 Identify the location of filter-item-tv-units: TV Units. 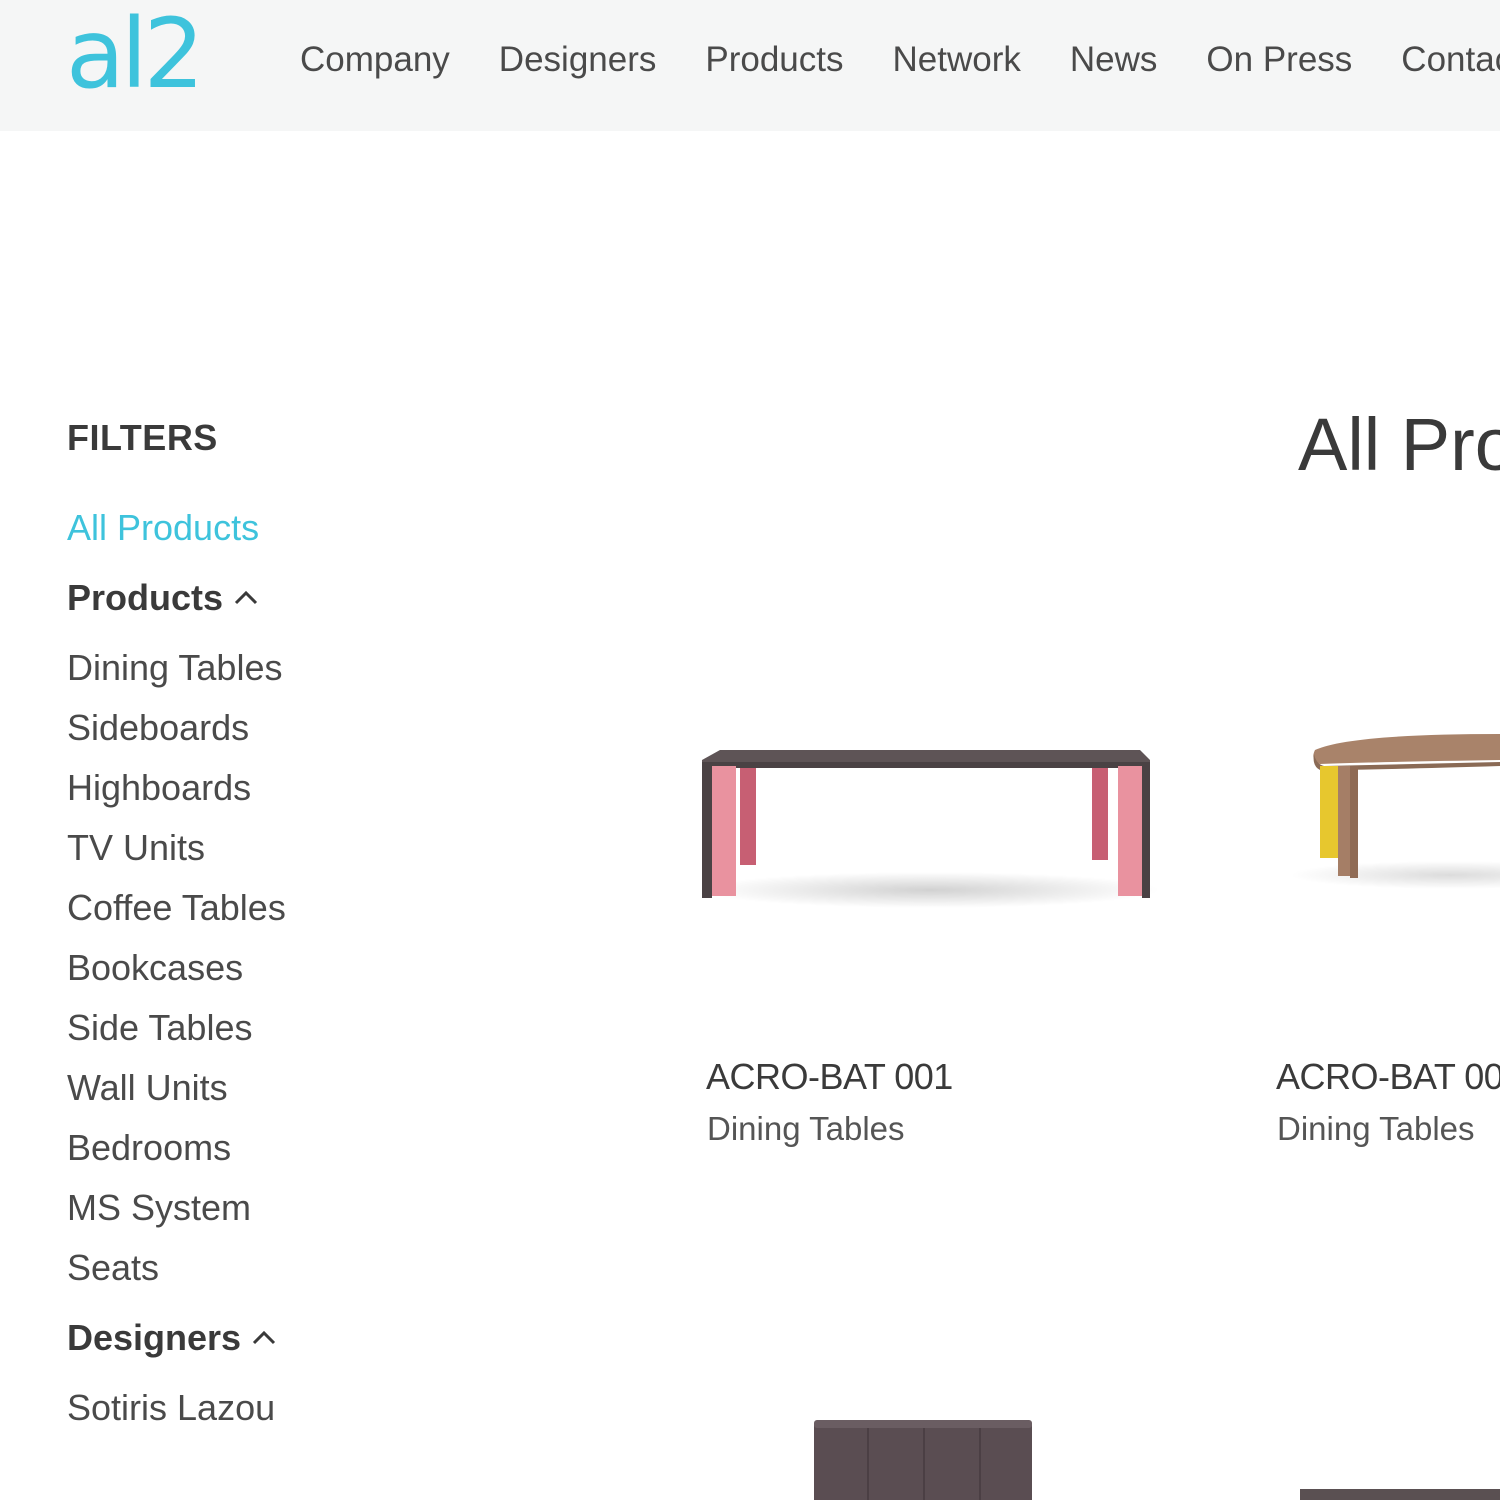
(176, 857).